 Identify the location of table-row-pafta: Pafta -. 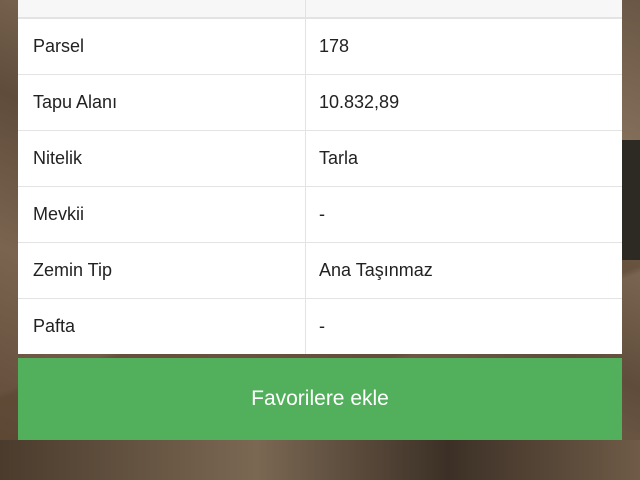
(320, 326).